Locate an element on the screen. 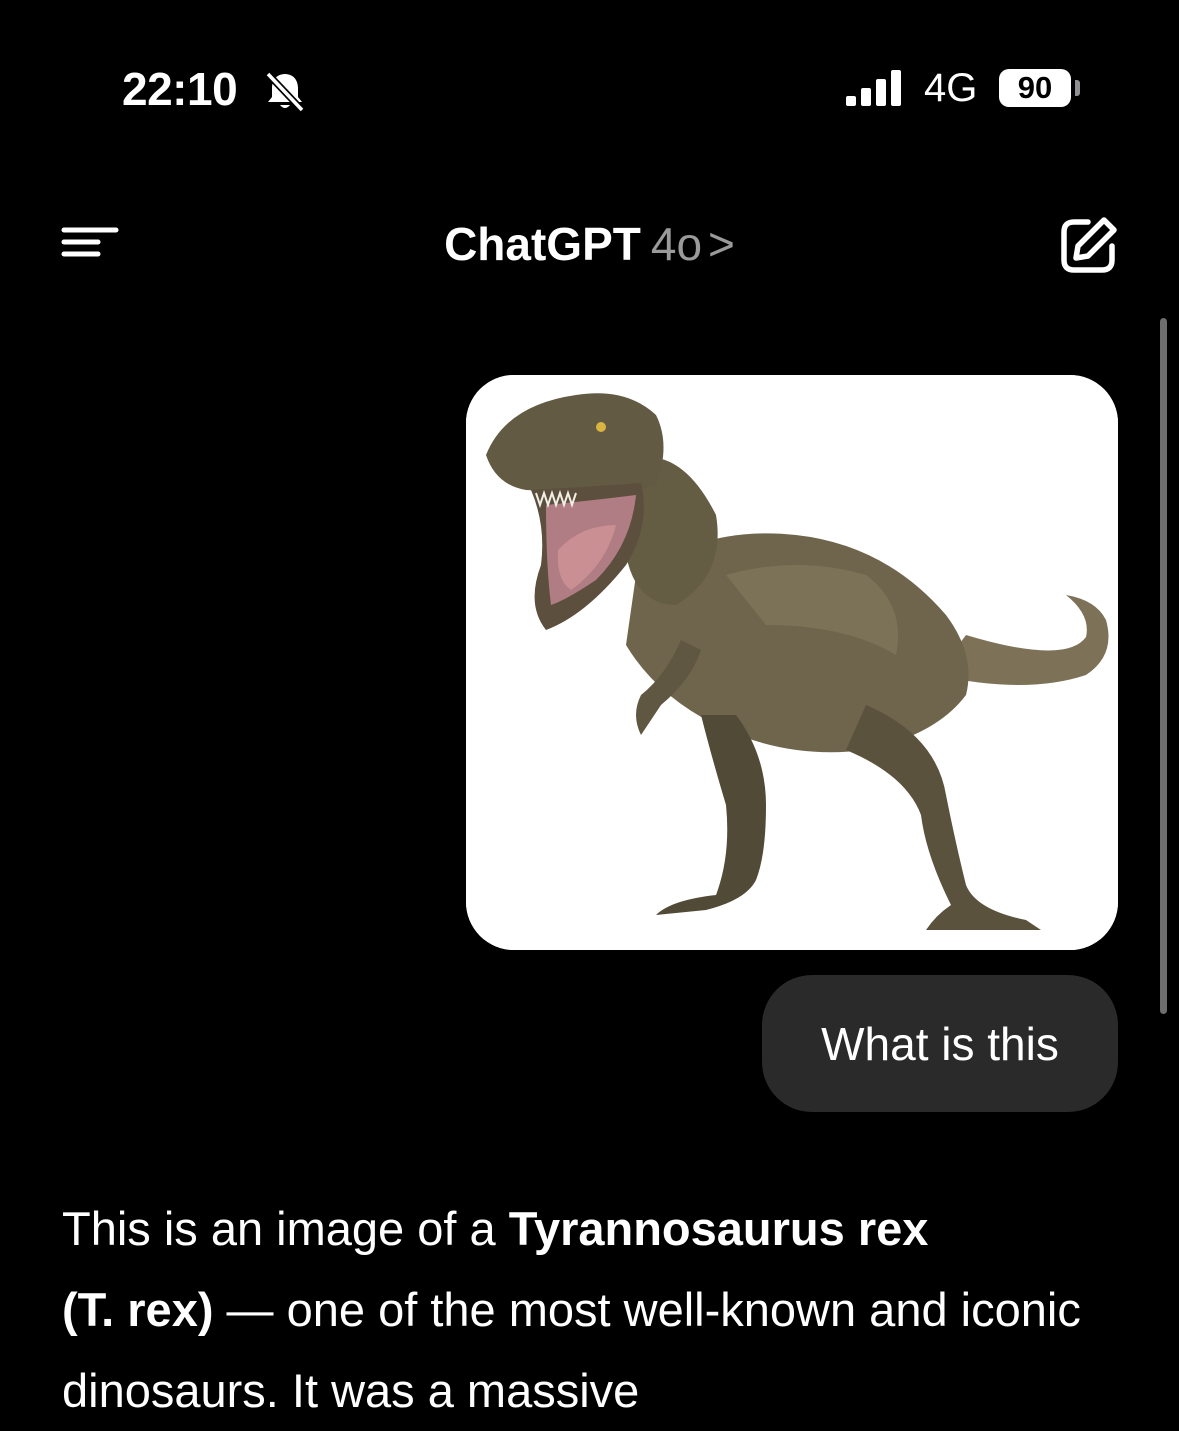 Image resolution: width=1179 pixels, height=1431 pixels. network-type: 4G is located at coordinates (951, 88).